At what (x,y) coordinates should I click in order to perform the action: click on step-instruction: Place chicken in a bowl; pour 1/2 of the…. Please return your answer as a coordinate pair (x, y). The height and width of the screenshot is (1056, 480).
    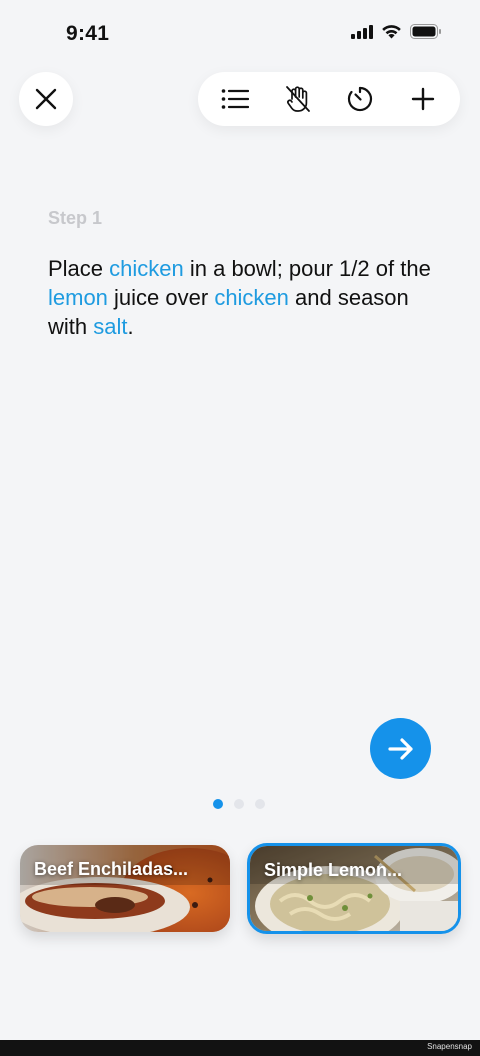
    Looking at the image, I should click on (243, 297).